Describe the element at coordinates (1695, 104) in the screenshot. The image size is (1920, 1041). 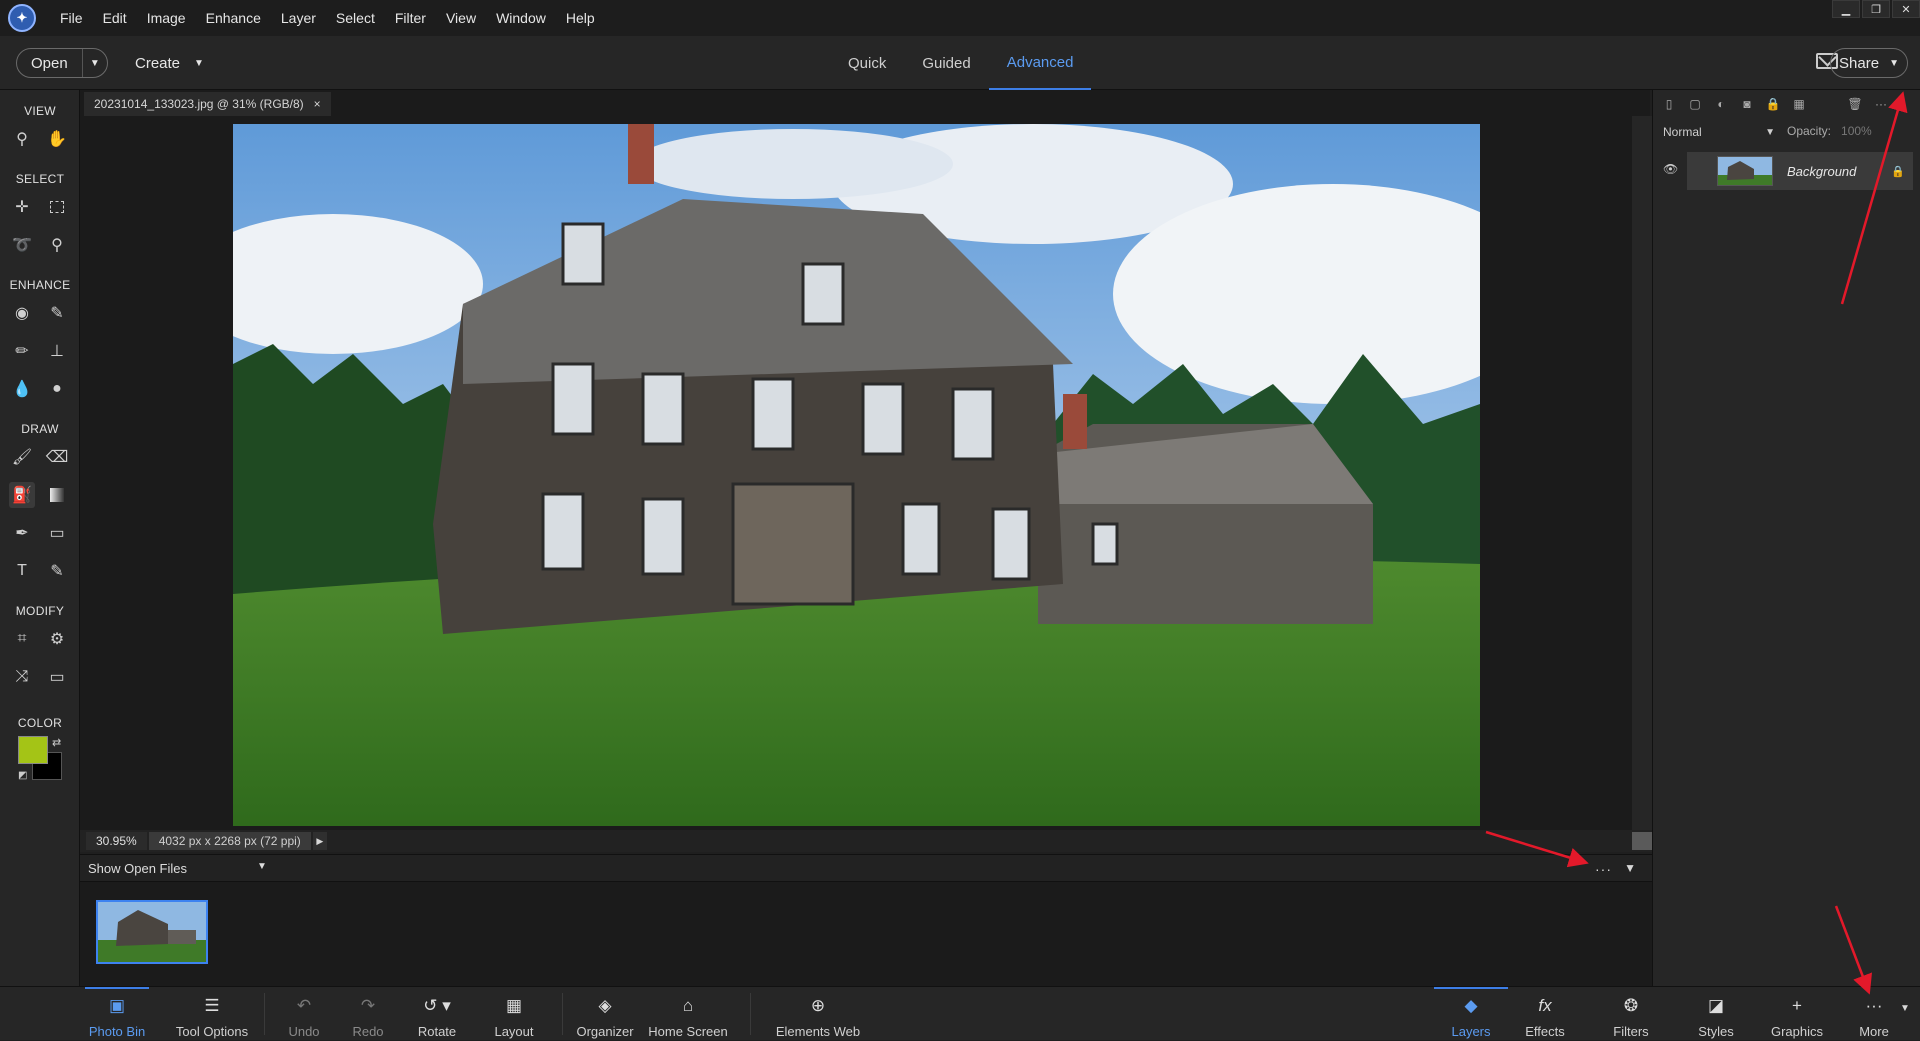
I see `new-group-icon: ▢` at that location.